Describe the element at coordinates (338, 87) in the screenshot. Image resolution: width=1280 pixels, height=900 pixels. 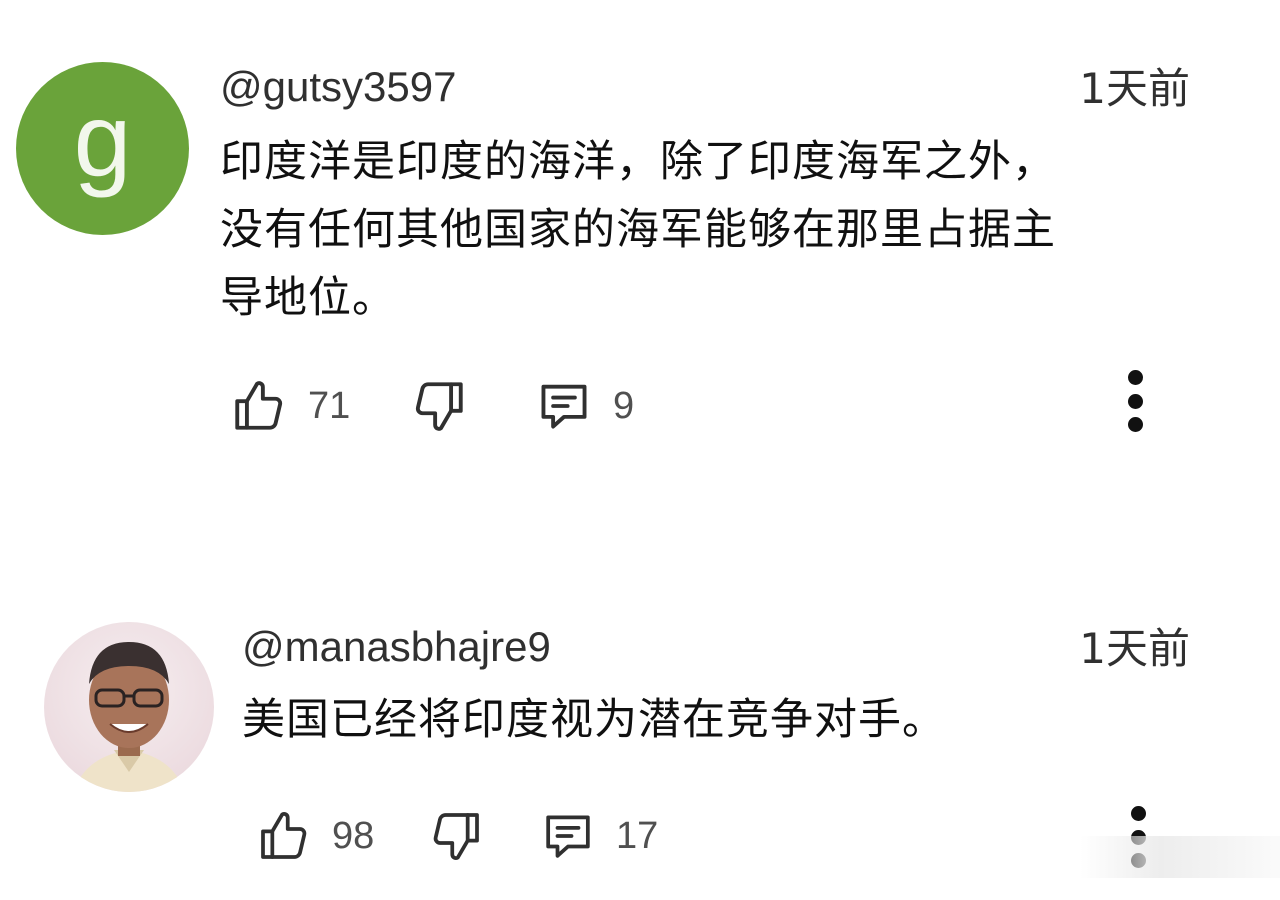
I see `comment-author: @gutsy3597` at that location.